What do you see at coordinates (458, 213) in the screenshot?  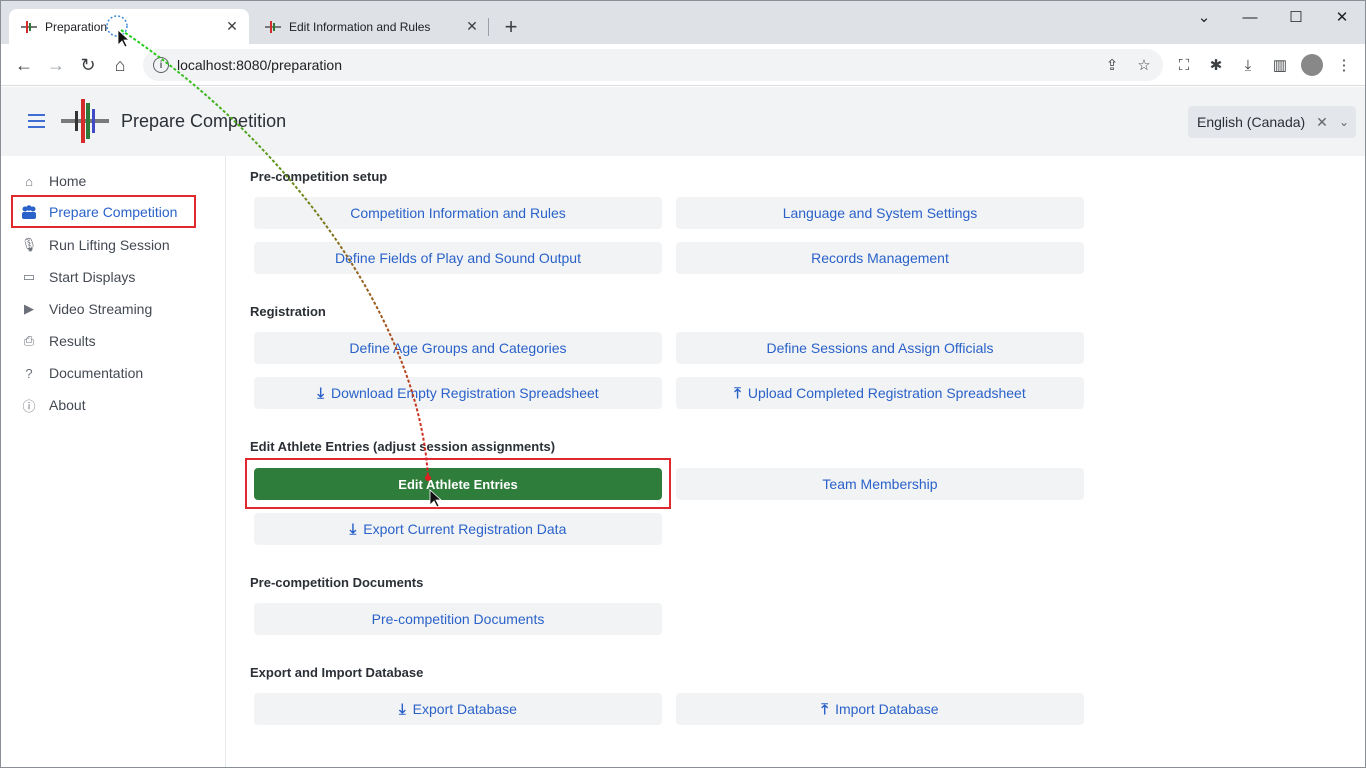 I see `competition-information-button: Competition Information and Rules` at bounding box center [458, 213].